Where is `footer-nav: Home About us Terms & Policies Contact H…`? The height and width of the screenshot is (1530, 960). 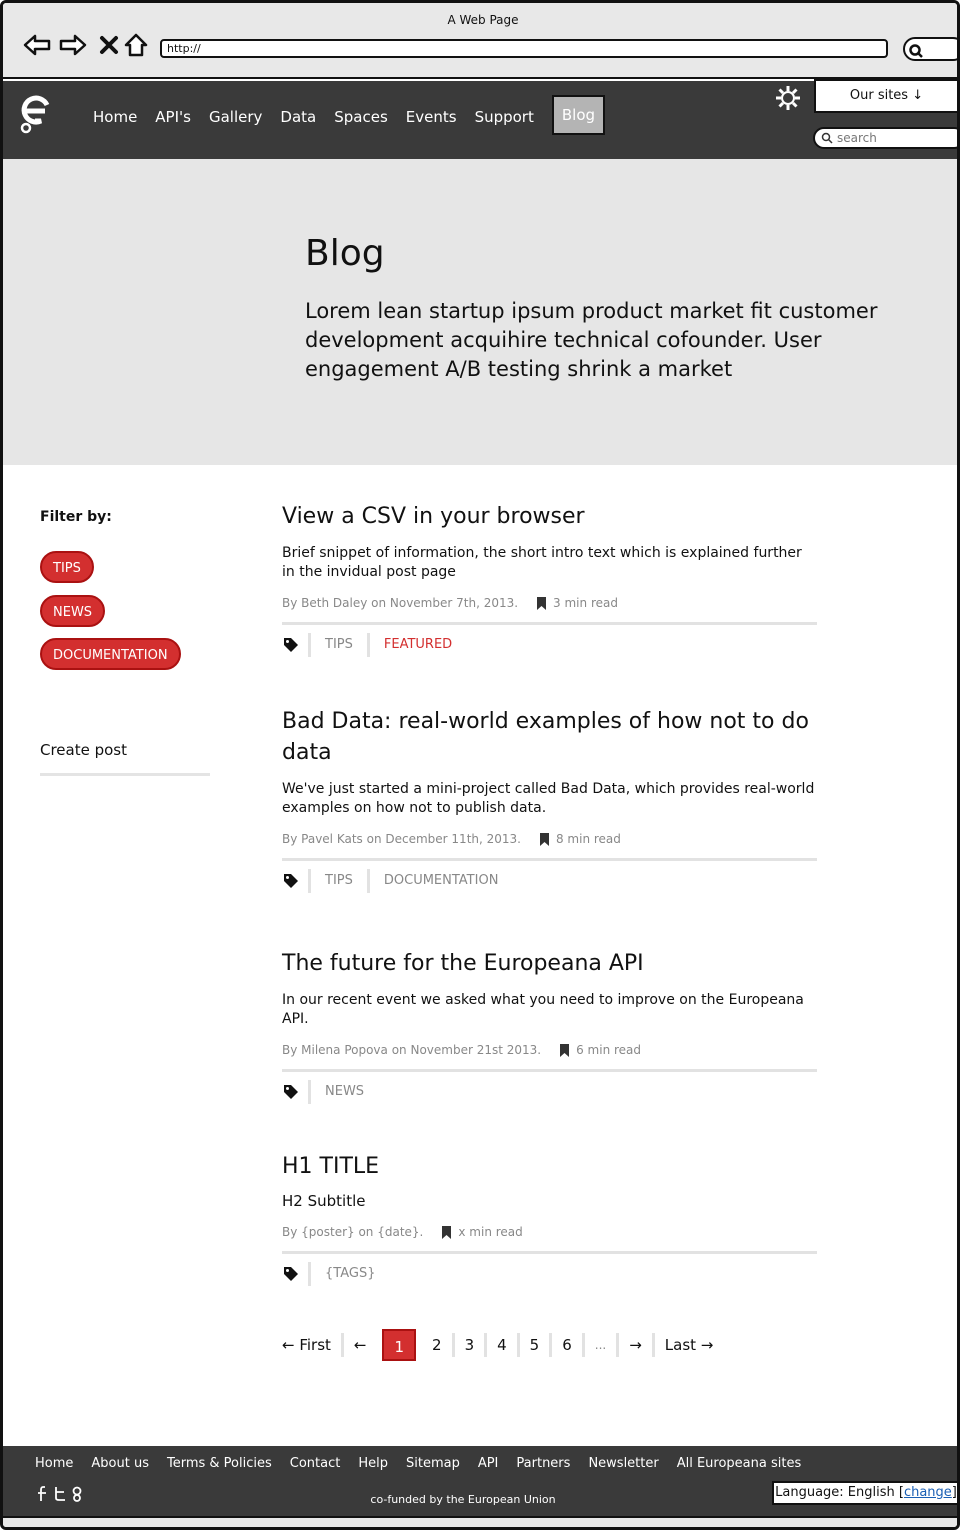 footer-nav: Home About us Terms & Policies Contact H… is located at coordinates (427, 1463).